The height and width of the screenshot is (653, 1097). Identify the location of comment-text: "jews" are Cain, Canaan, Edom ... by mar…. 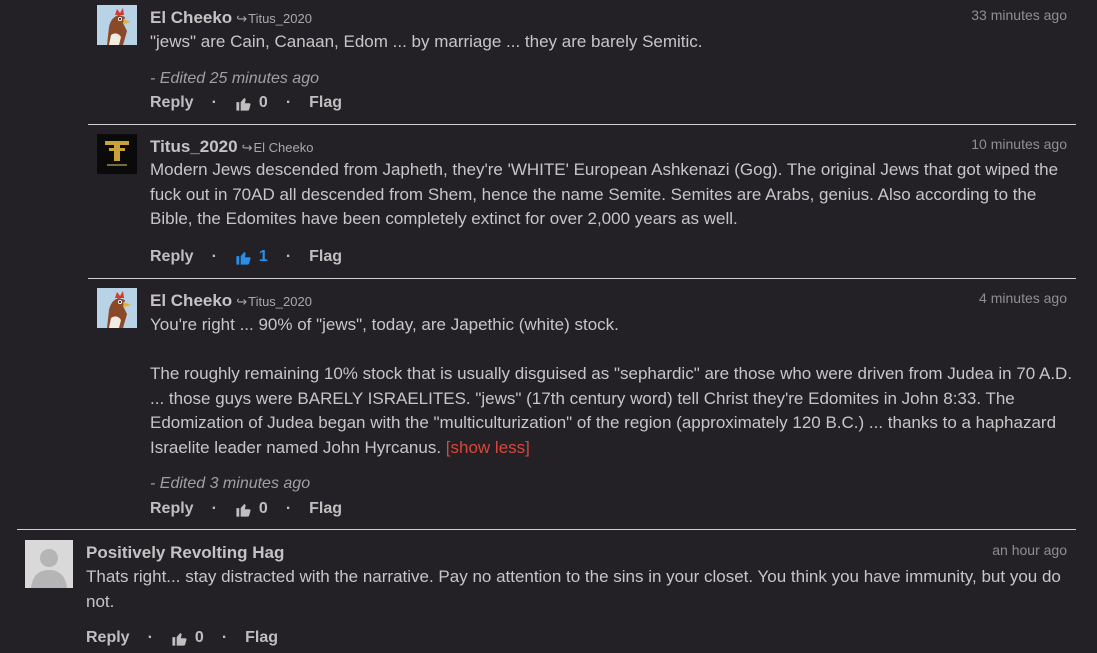
(610, 42).